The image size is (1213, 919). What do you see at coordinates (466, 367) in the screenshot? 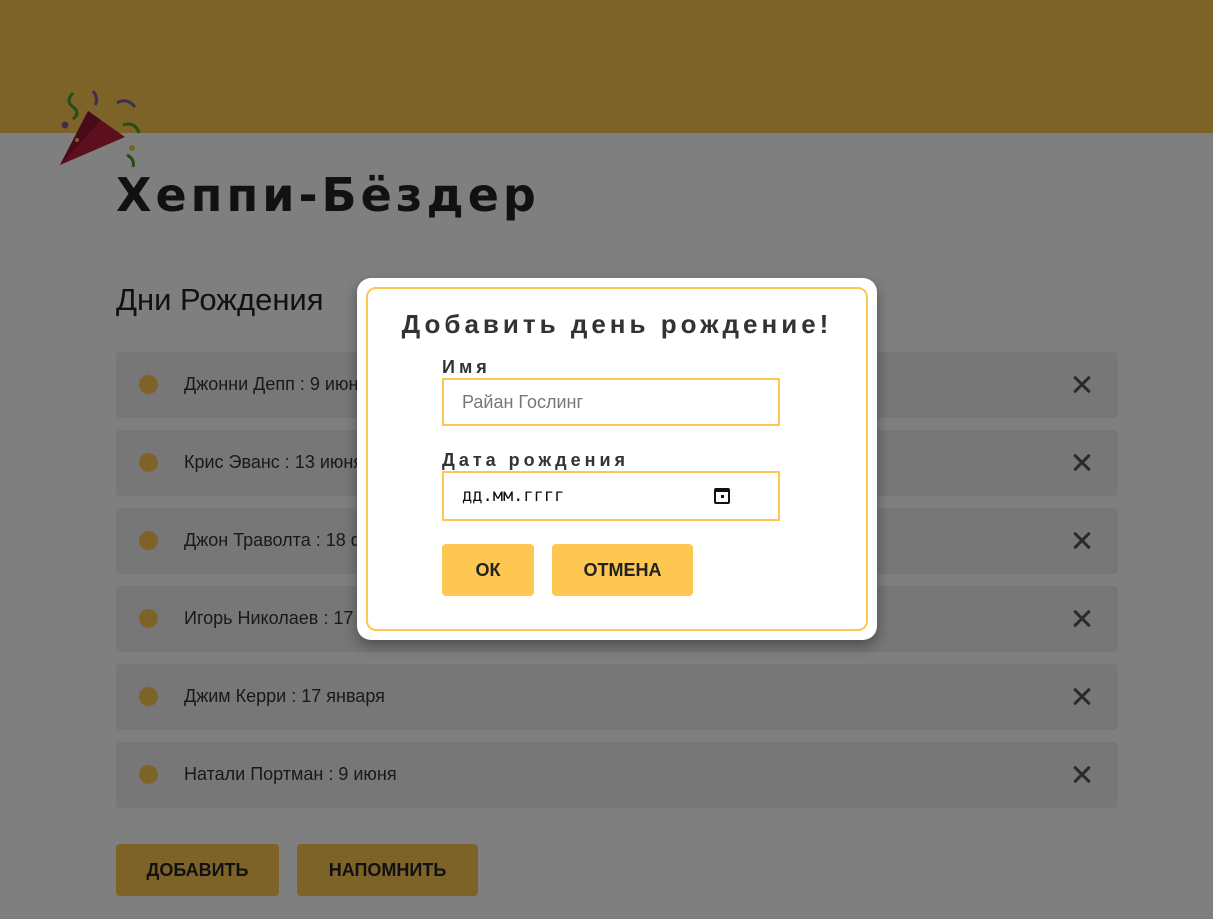
I see `name-label: Имя` at bounding box center [466, 367].